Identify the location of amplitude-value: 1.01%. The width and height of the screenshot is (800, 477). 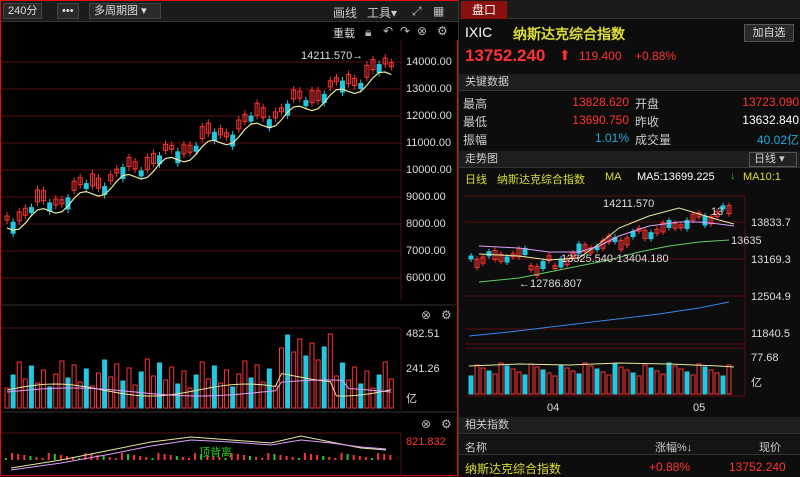
(611, 138).